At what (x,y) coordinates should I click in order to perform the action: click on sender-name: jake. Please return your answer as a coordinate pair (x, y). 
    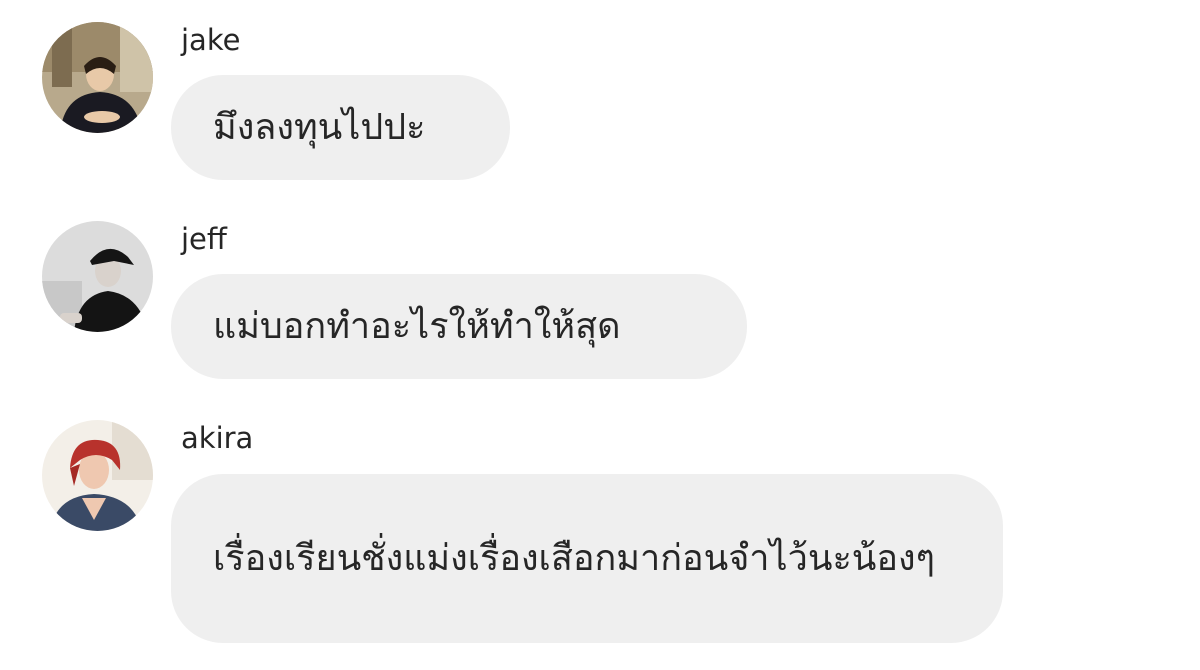
    Looking at the image, I should click on (211, 40).